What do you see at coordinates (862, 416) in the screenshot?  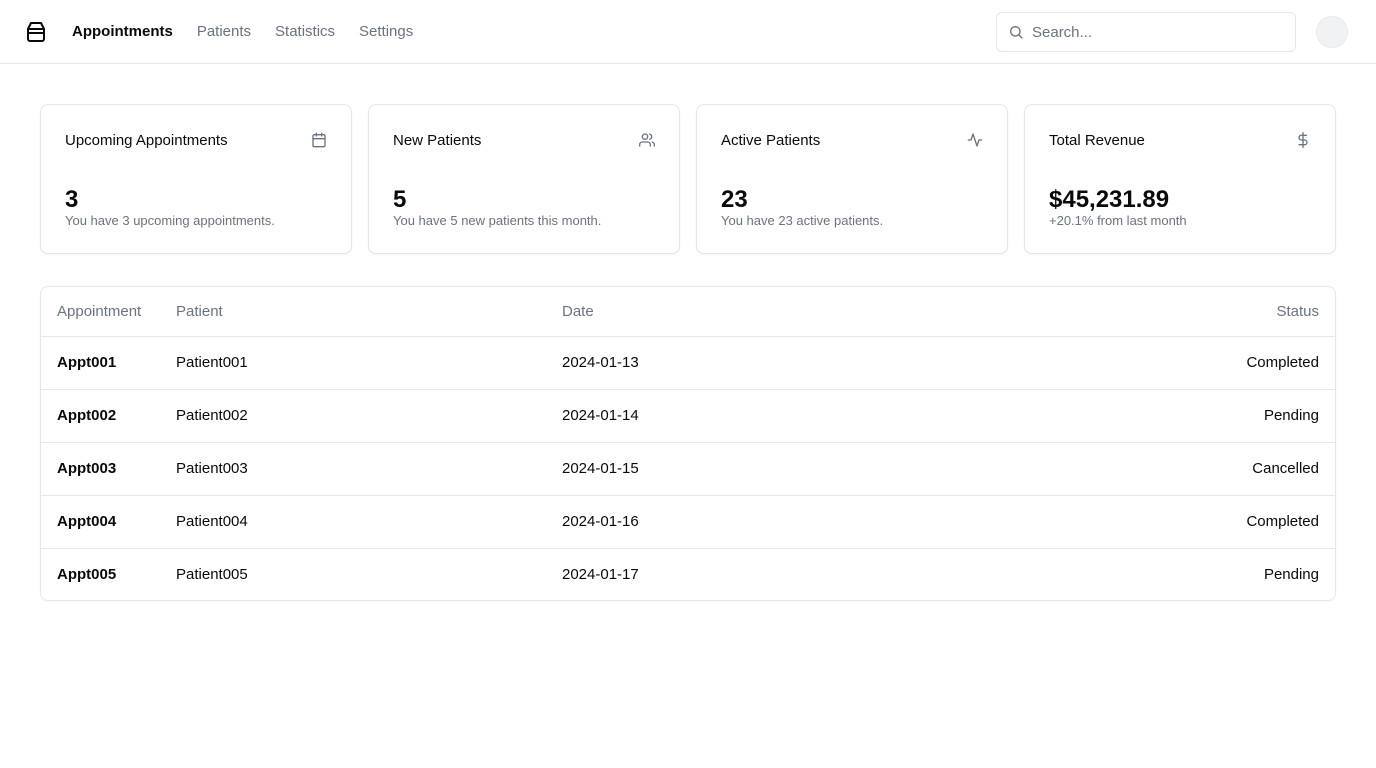 I see `cell-date: 2024-01-14` at bounding box center [862, 416].